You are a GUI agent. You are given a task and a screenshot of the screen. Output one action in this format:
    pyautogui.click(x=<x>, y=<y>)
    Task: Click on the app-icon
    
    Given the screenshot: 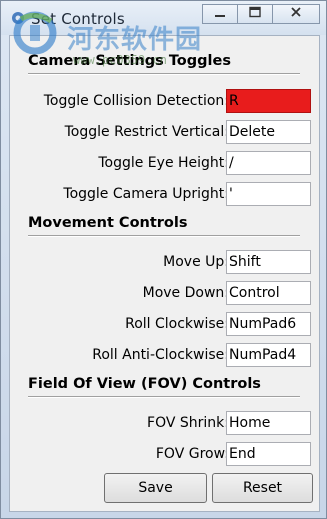 What is the action you would take?
    pyautogui.click(x=18, y=18)
    